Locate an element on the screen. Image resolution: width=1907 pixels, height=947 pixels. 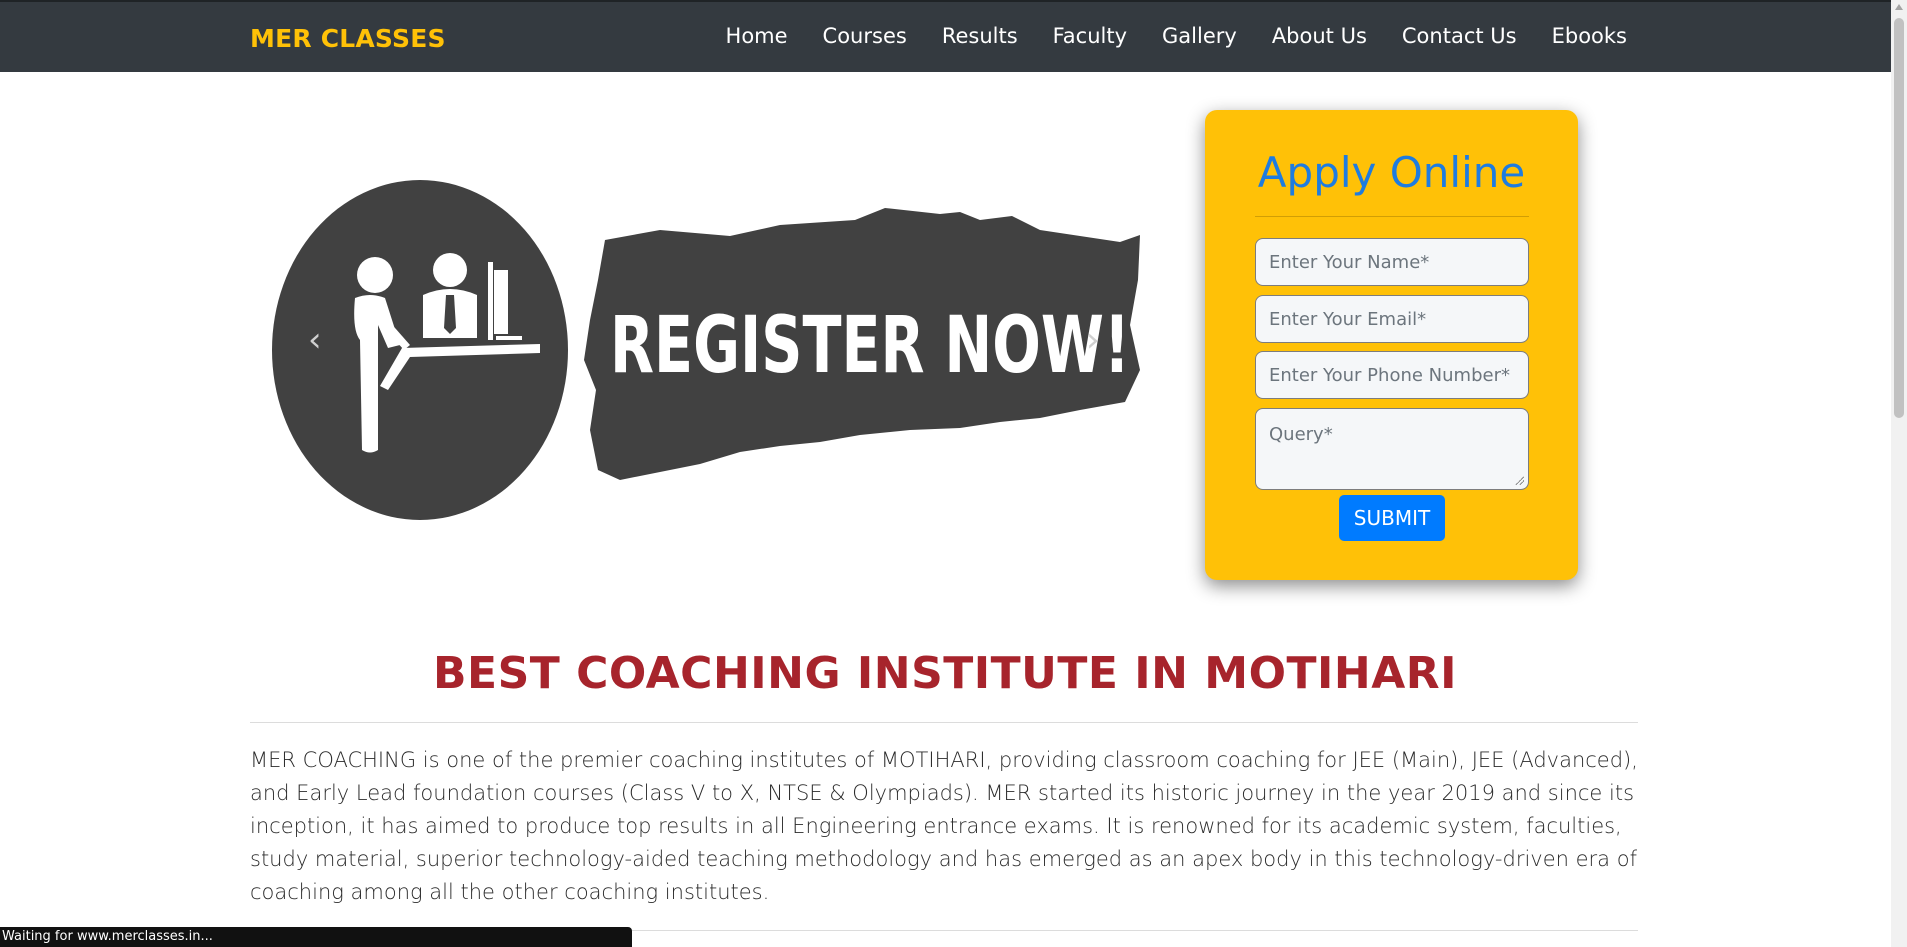
phone-input: Enter Your Phone Number* is located at coordinates (1392, 375).